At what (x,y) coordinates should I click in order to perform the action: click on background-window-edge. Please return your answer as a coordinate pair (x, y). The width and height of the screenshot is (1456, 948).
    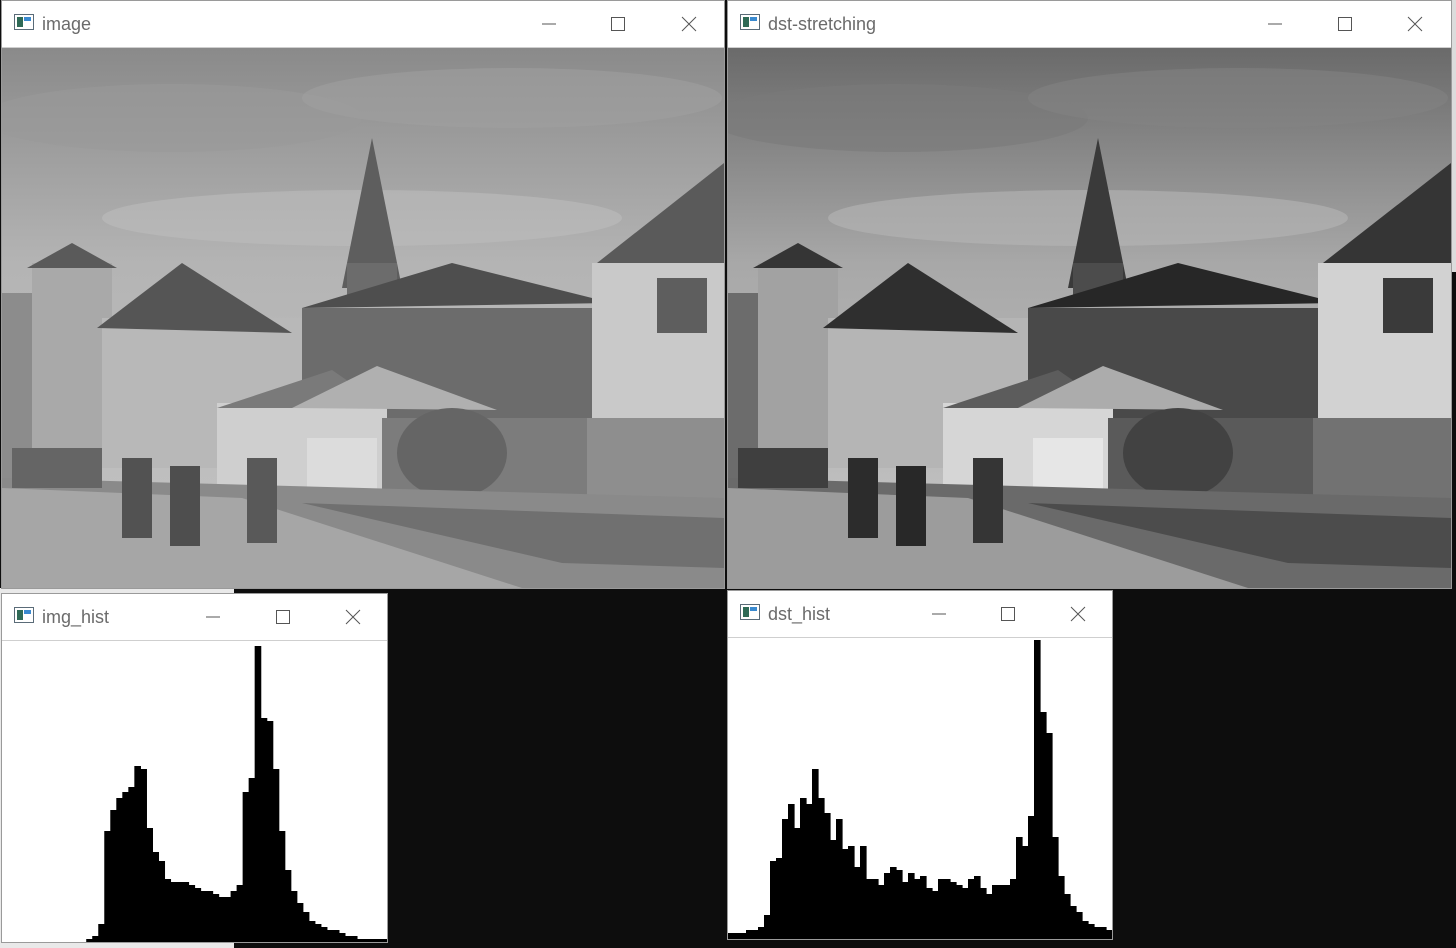
    Looking at the image, I should click on (1454, 136).